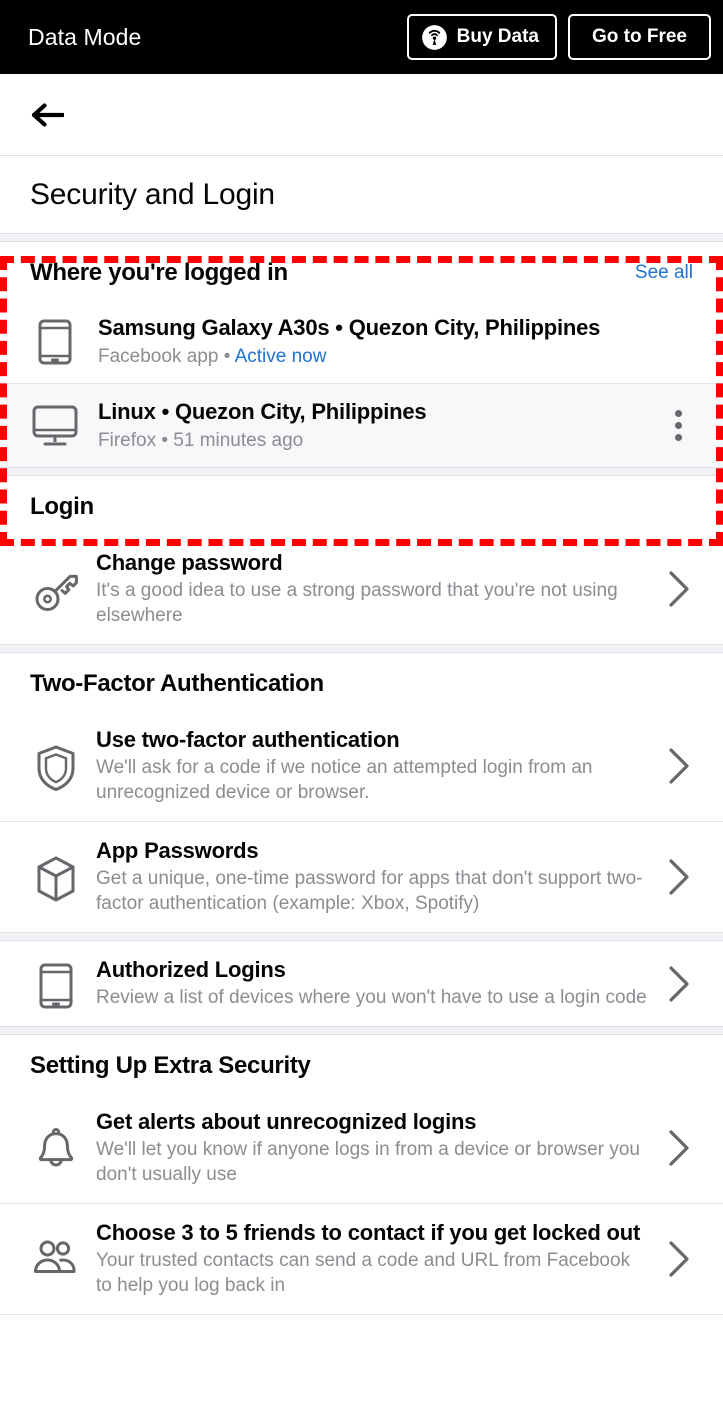 Image resolution: width=723 pixels, height=1425 pixels. Describe the element at coordinates (191, 970) in the screenshot. I see `setting-title: Authorized Logins` at that location.